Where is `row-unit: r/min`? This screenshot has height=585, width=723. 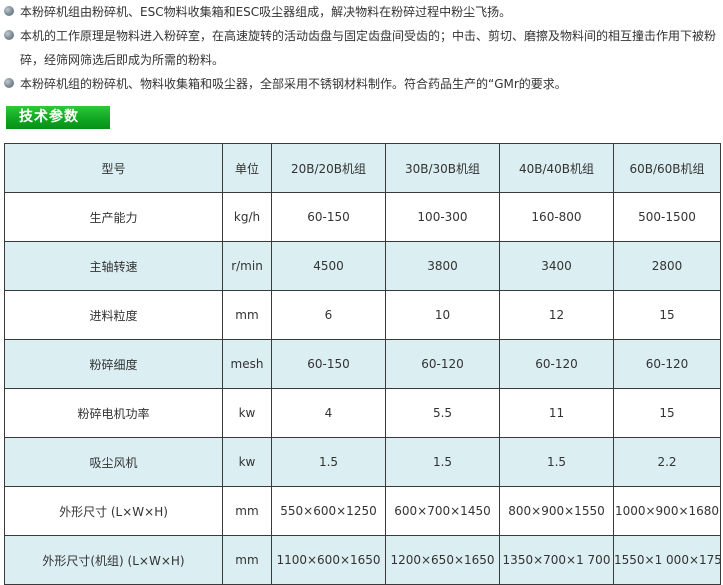
row-unit: r/min is located at coordinates (247, 266).